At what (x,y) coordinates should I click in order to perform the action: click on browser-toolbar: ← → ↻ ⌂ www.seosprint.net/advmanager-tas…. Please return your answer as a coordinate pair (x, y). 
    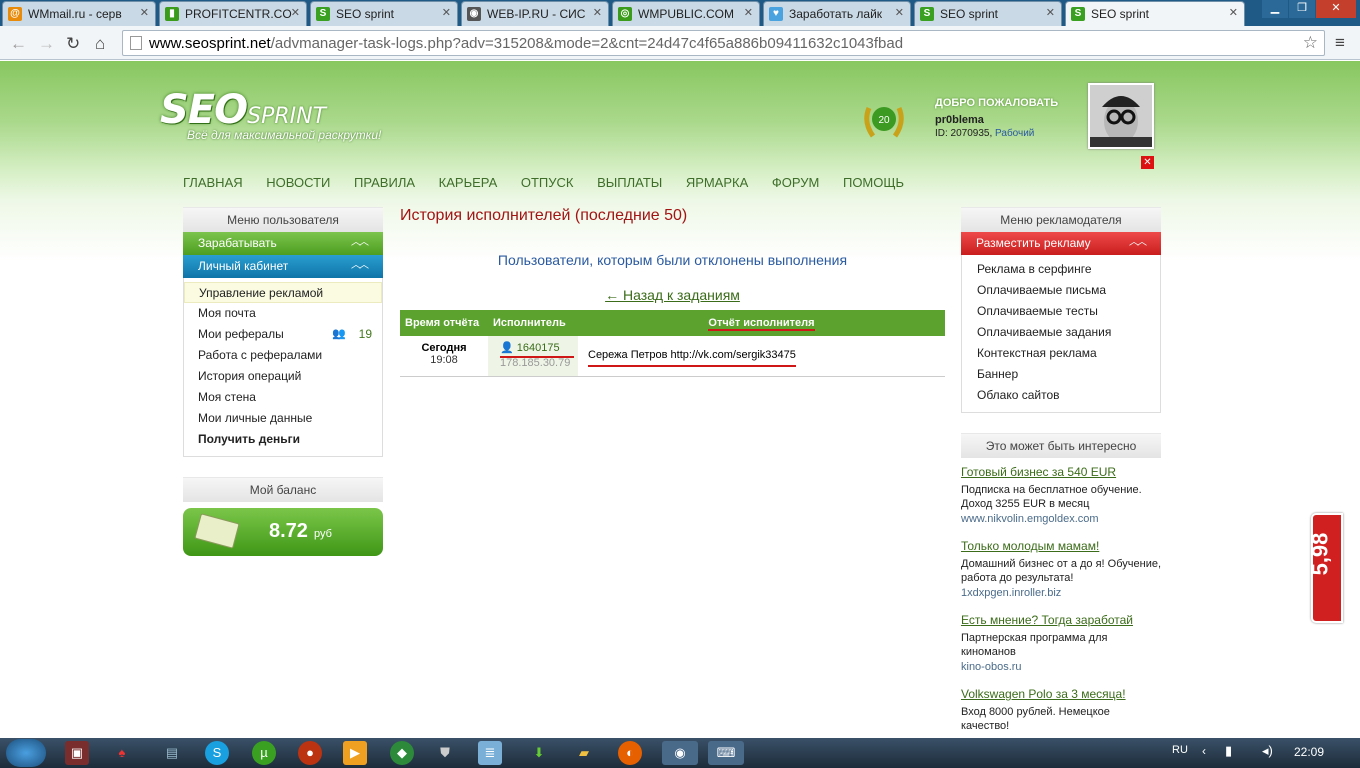
    Looking at the image, I should click on (680, 43).